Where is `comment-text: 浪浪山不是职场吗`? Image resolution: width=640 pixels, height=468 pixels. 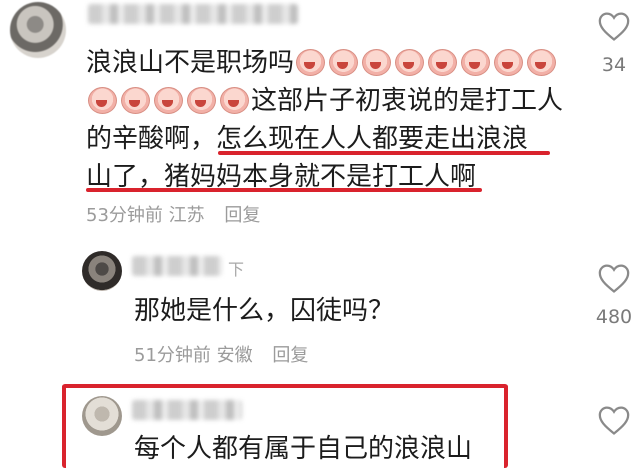
comment-text: 浪浪山不是职场吗 is located at coordinates (190, 63).